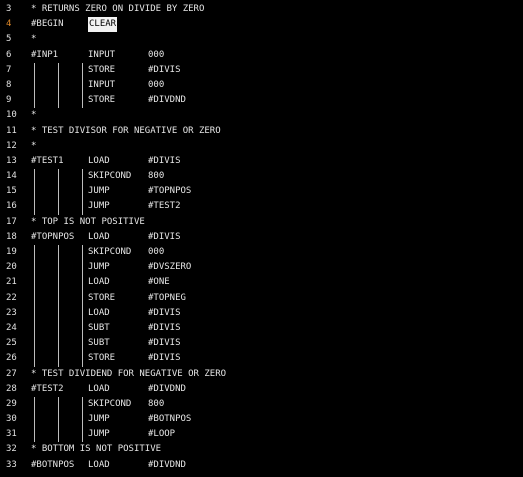  I want to click on code-line: 4 #BEGIN CLEAR, so click(261, 25).